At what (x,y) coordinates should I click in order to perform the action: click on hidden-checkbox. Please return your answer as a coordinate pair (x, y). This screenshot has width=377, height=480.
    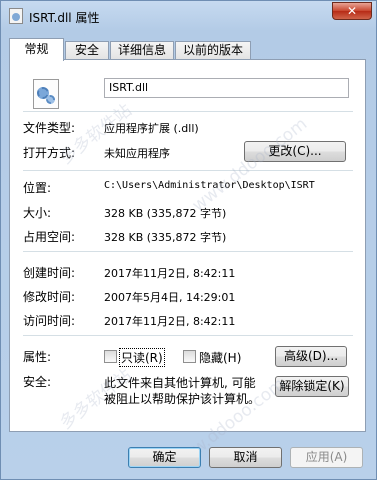
    Looking at the image, I should click on (189, 356).